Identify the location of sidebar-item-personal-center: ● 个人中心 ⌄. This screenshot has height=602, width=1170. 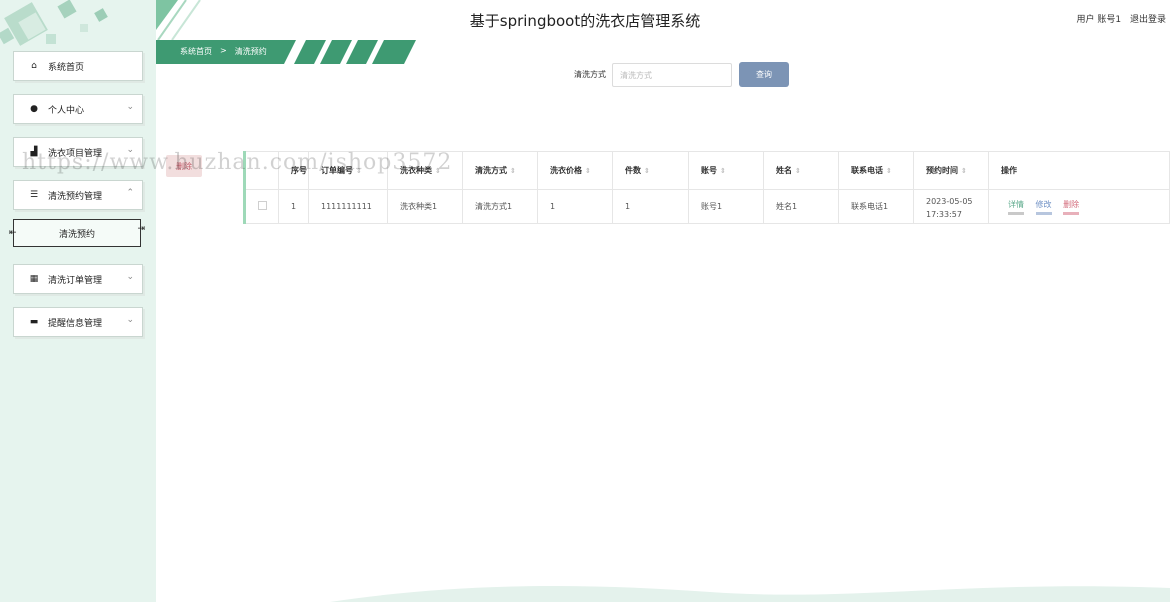
(78, 109).